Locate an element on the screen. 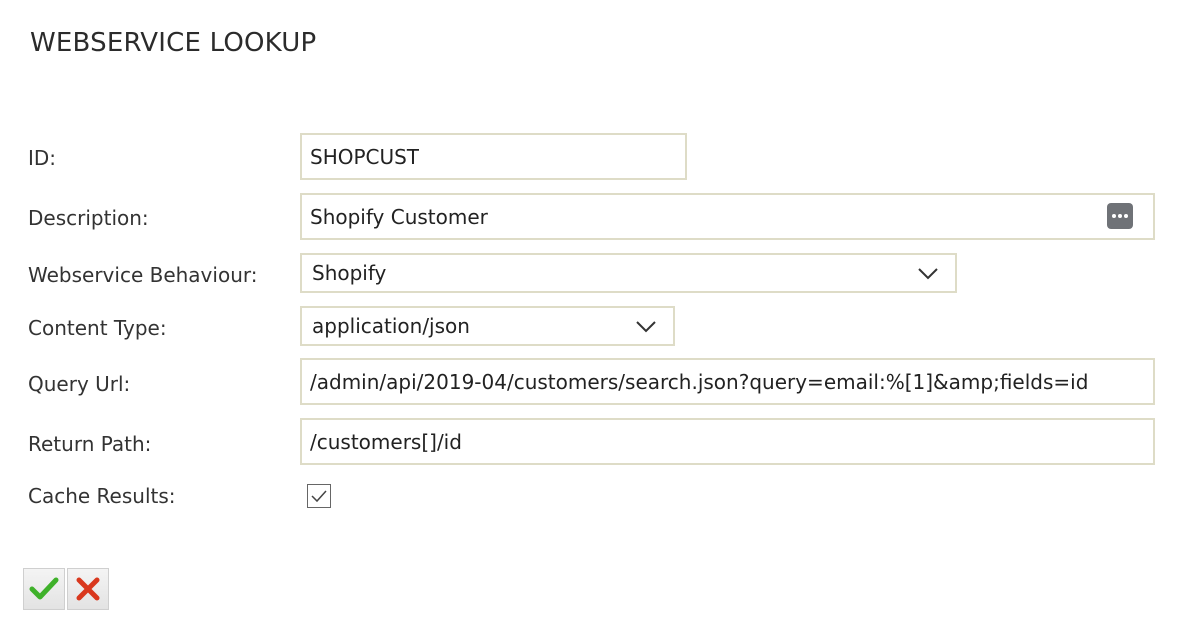 Image resolution: width=1190 pixels, height=634 pixels. id-field: SHOPCUST is located at coordinates (493, 156).